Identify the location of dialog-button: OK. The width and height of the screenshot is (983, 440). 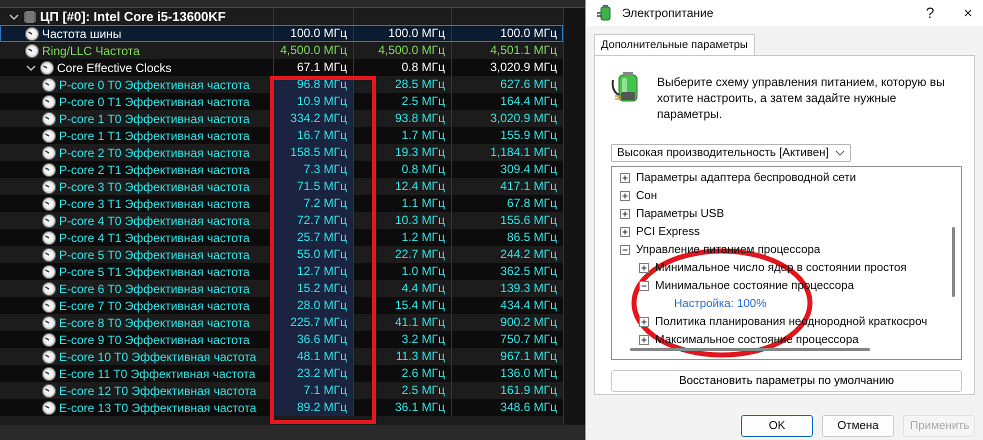
(777, 426).